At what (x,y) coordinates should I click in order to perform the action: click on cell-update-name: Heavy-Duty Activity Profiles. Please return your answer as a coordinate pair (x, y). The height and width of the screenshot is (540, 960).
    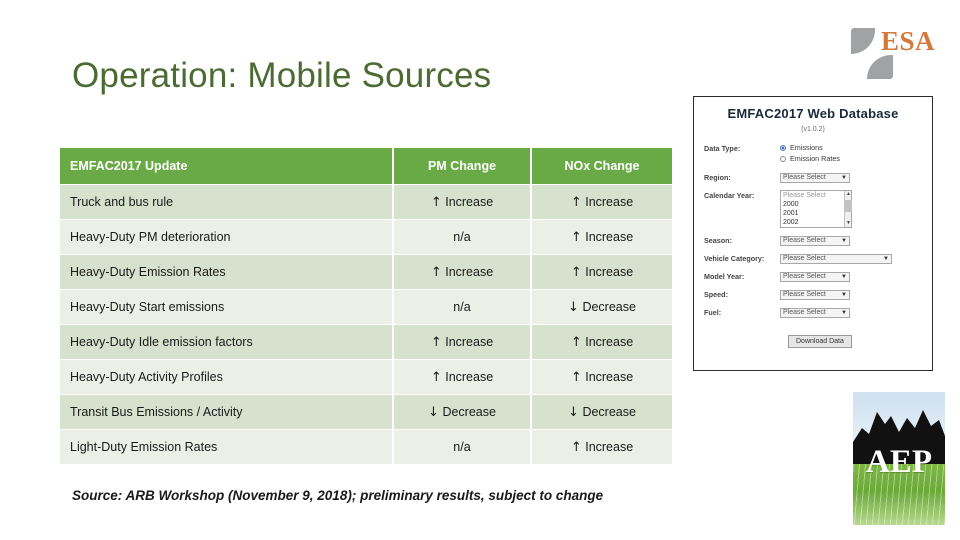
    Looking at the image, I should click on (226, 377).